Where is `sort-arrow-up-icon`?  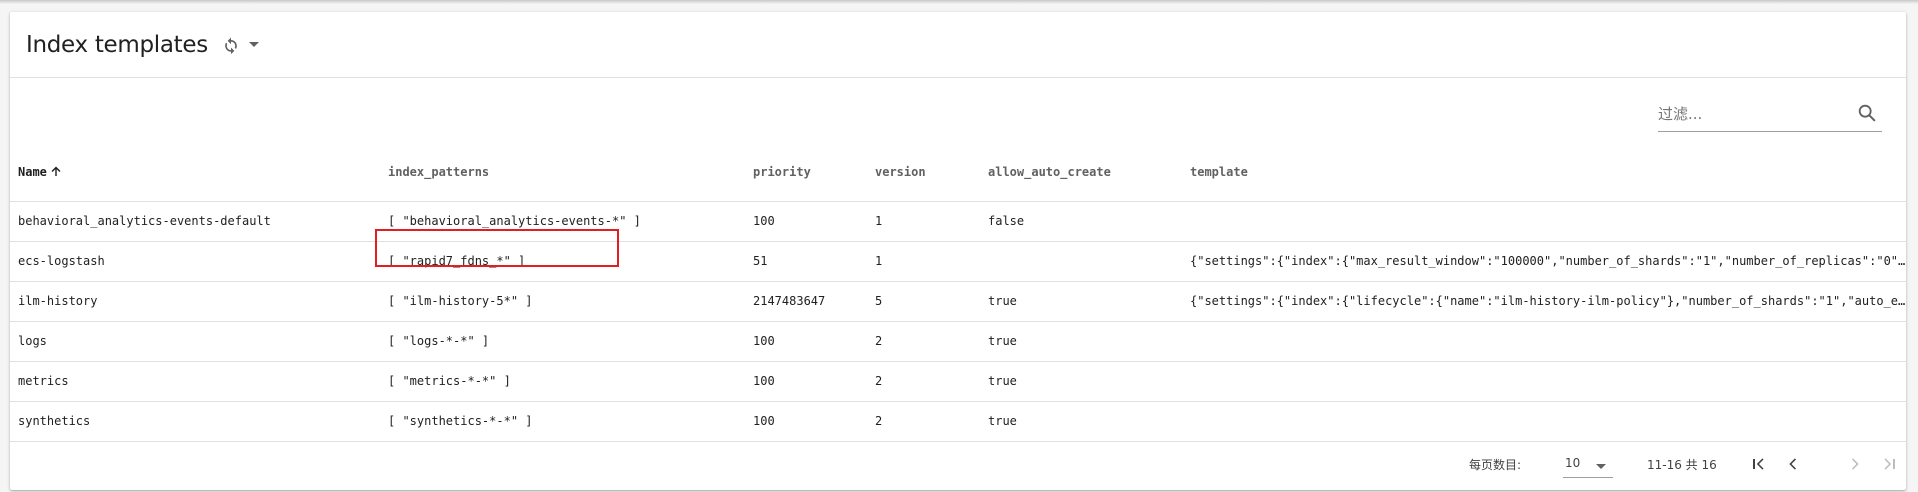
sort-arrow-up-icon is located at coordinates (56, 172).